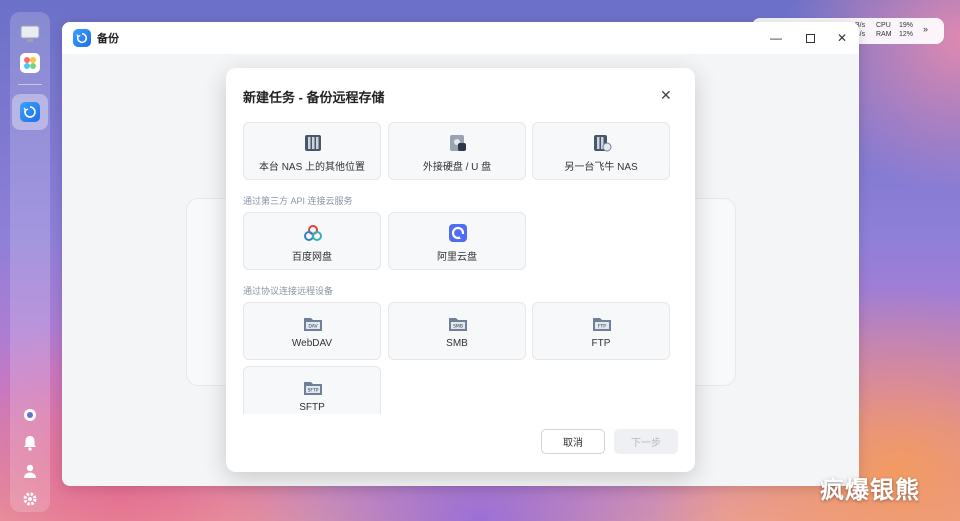 Image resolution: width=960 pixels, height=521 pixels. Describe the element at coordinates (288, 291) in the screenshot. I see `protocol-section-label: 通过协议连接远程设备` at that location.